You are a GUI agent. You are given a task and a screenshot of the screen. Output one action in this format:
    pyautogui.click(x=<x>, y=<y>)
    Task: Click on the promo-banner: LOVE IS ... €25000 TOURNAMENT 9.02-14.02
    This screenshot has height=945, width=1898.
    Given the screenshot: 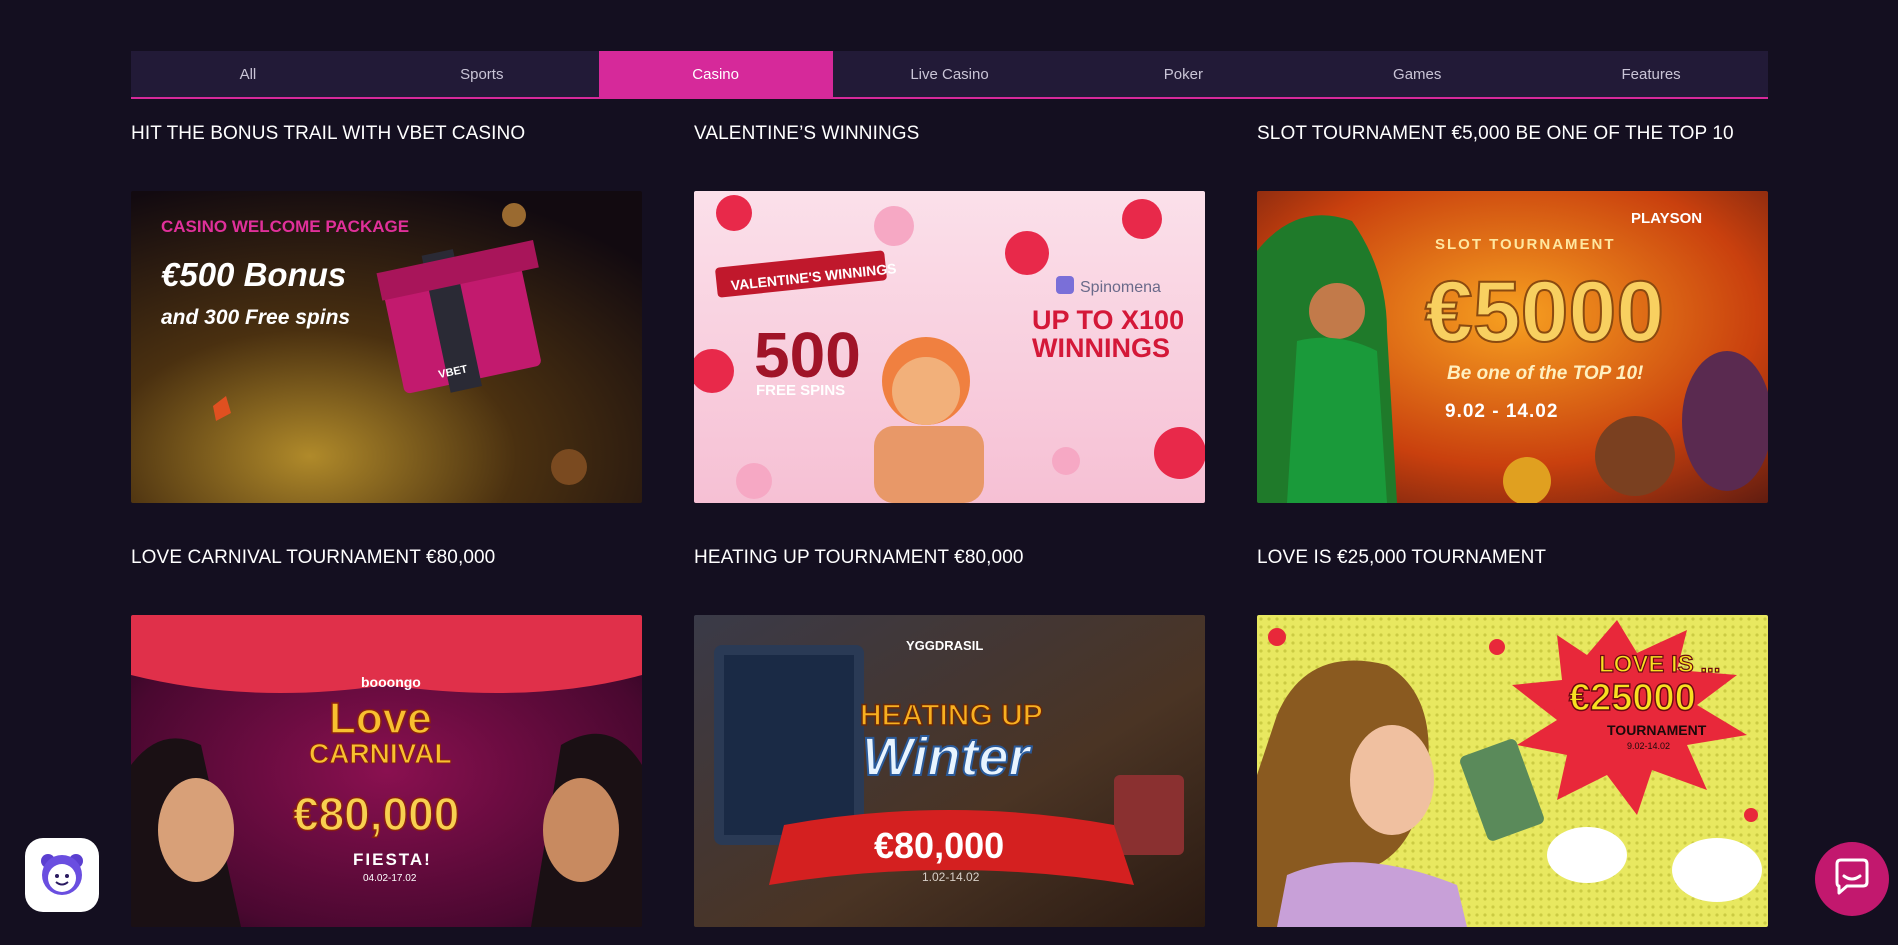 What is the action you would take?
    pyautogui.click(x=1512, y=771)
    